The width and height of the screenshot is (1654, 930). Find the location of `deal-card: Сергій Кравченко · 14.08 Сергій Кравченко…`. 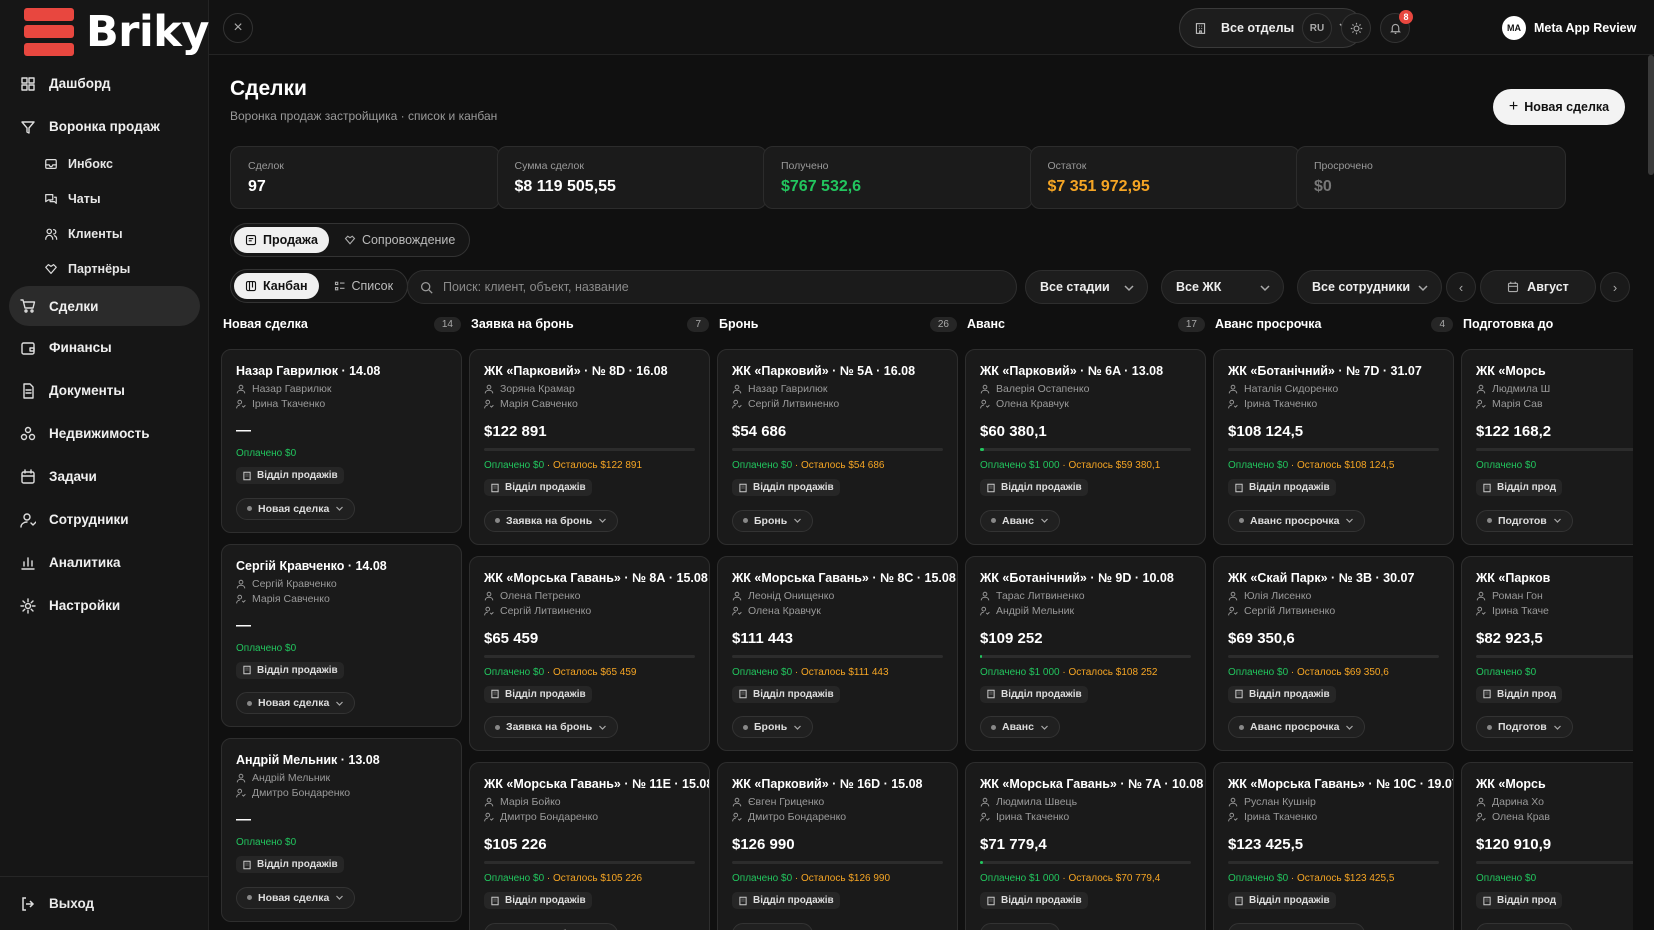

deal-card: Сергій Кравченко · 14.08 Сергій Кравченко… is located at coordinates (341, 635).